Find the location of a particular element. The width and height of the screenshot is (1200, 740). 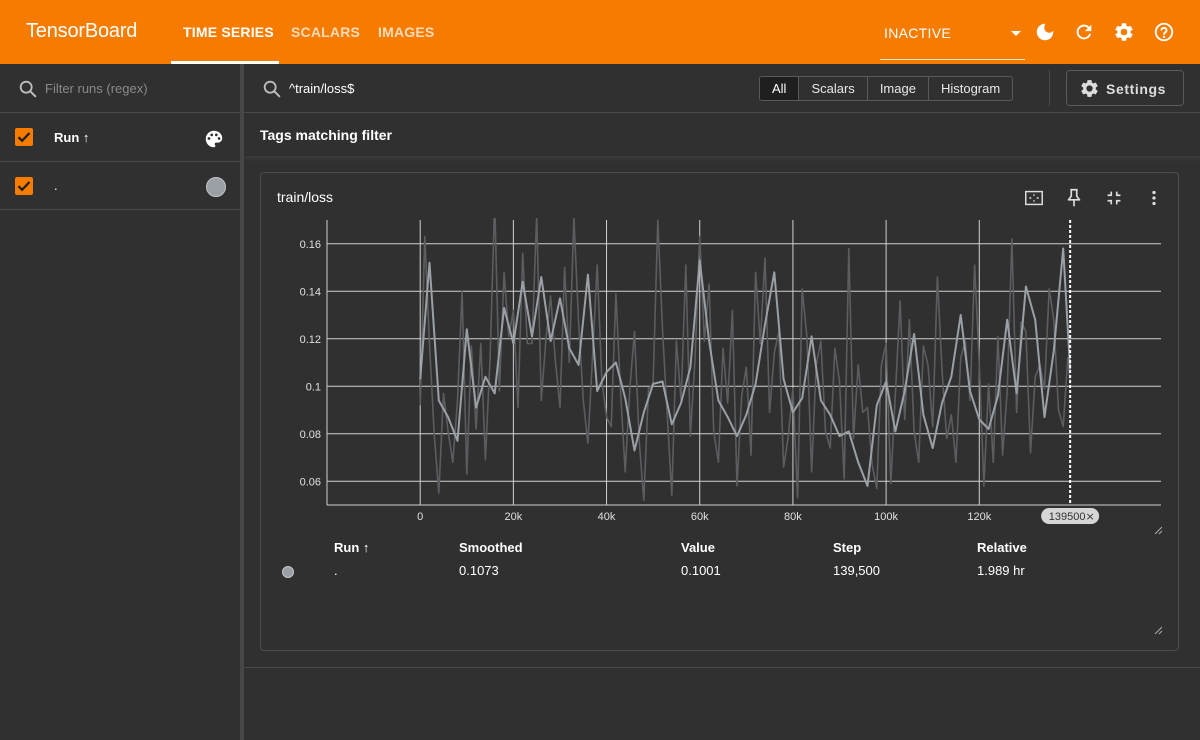

y-tick-label: 0.16 is located at coordinates (310, 245).